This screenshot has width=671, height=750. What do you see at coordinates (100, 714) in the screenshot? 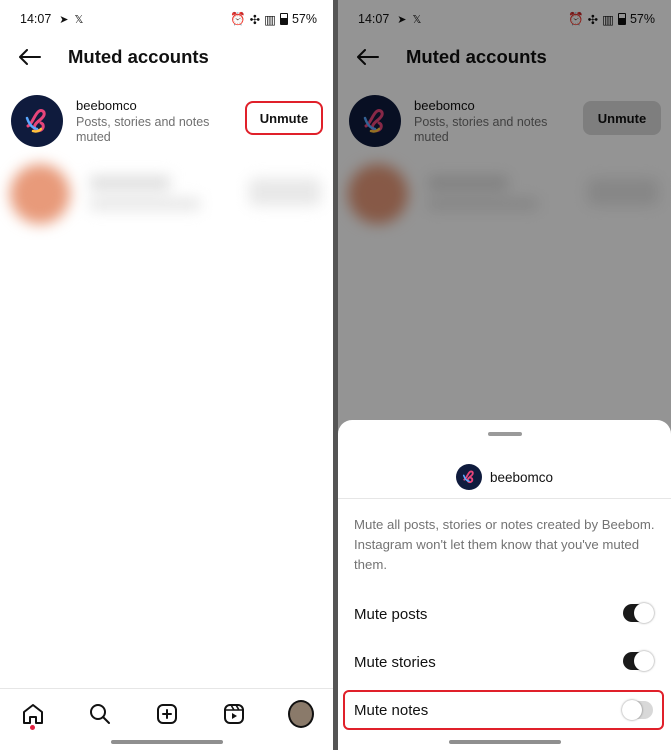
I see `search-icon` at bounding box center [100, 714].